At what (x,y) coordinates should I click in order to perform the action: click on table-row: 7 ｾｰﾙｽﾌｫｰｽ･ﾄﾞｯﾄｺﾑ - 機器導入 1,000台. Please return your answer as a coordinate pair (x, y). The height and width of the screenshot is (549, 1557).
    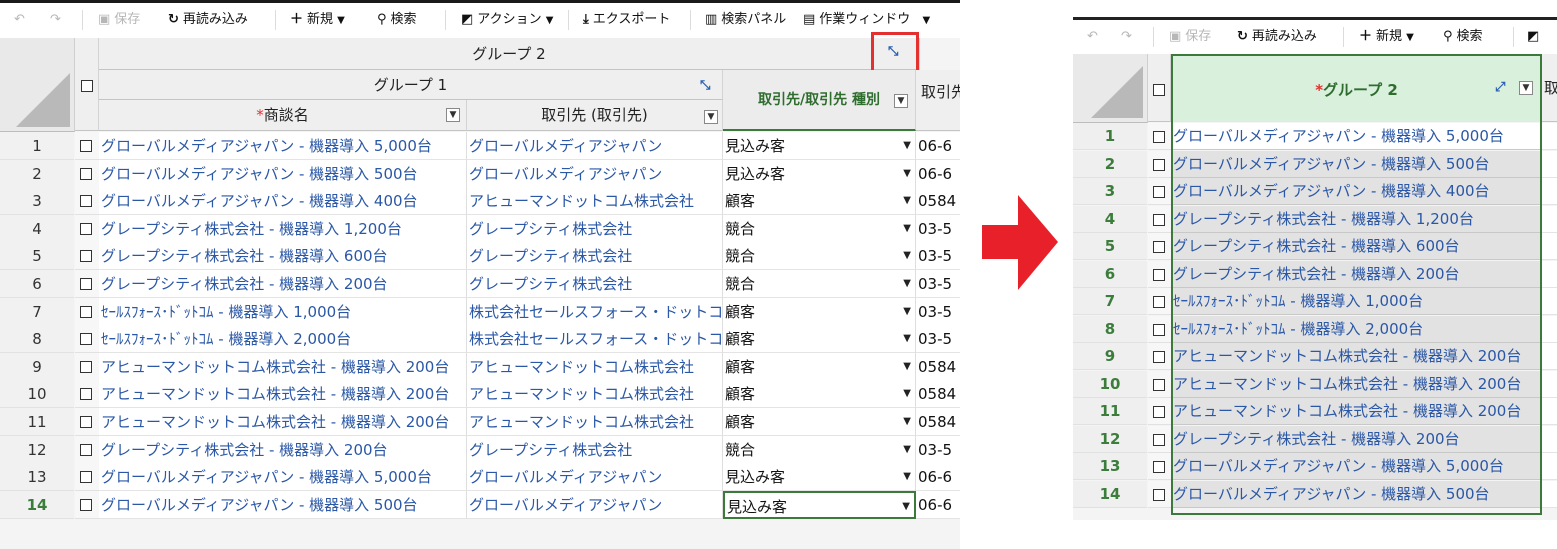
    Looking at the image, I should click on (1315, 302).